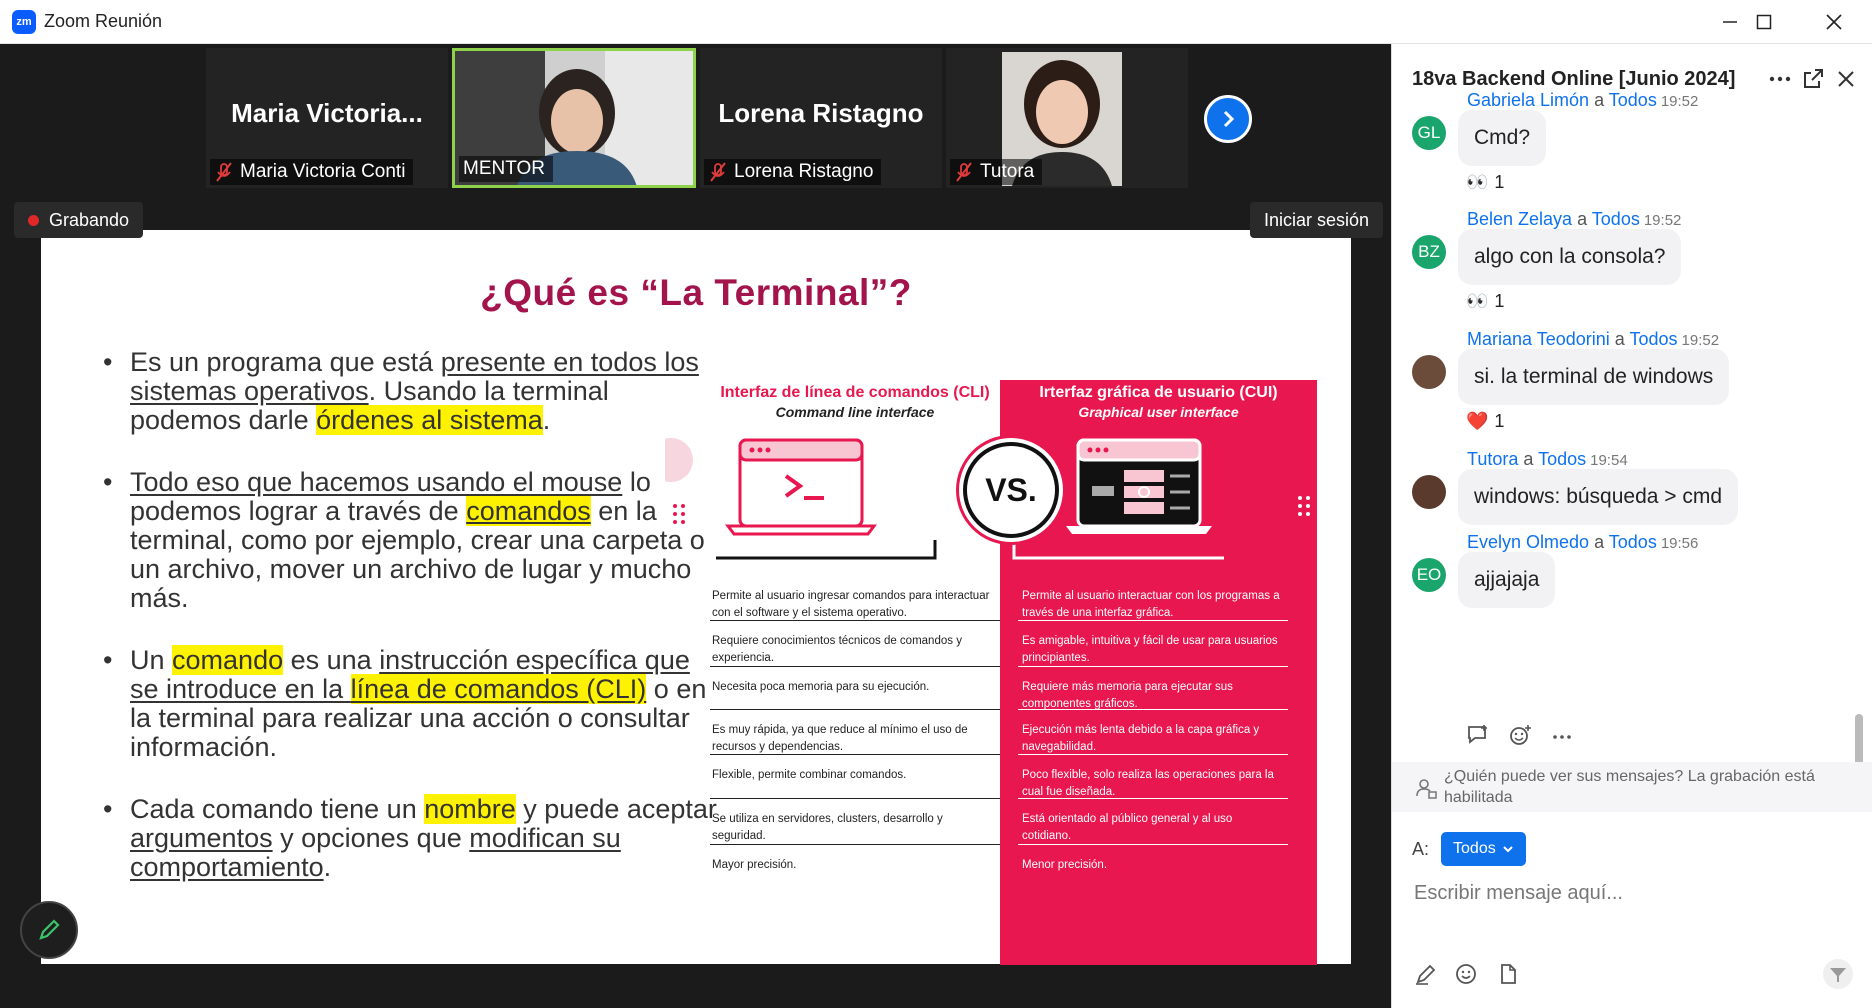 The image size is (1872, 1008). I want to click on message-time: 19:52, so click(1662, 220).